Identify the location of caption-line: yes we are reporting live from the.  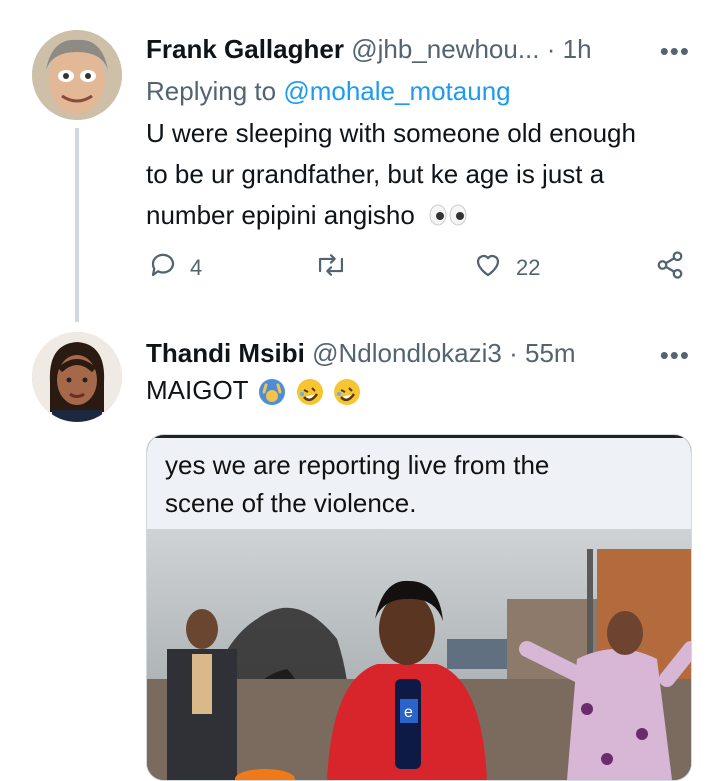
(357, 465).